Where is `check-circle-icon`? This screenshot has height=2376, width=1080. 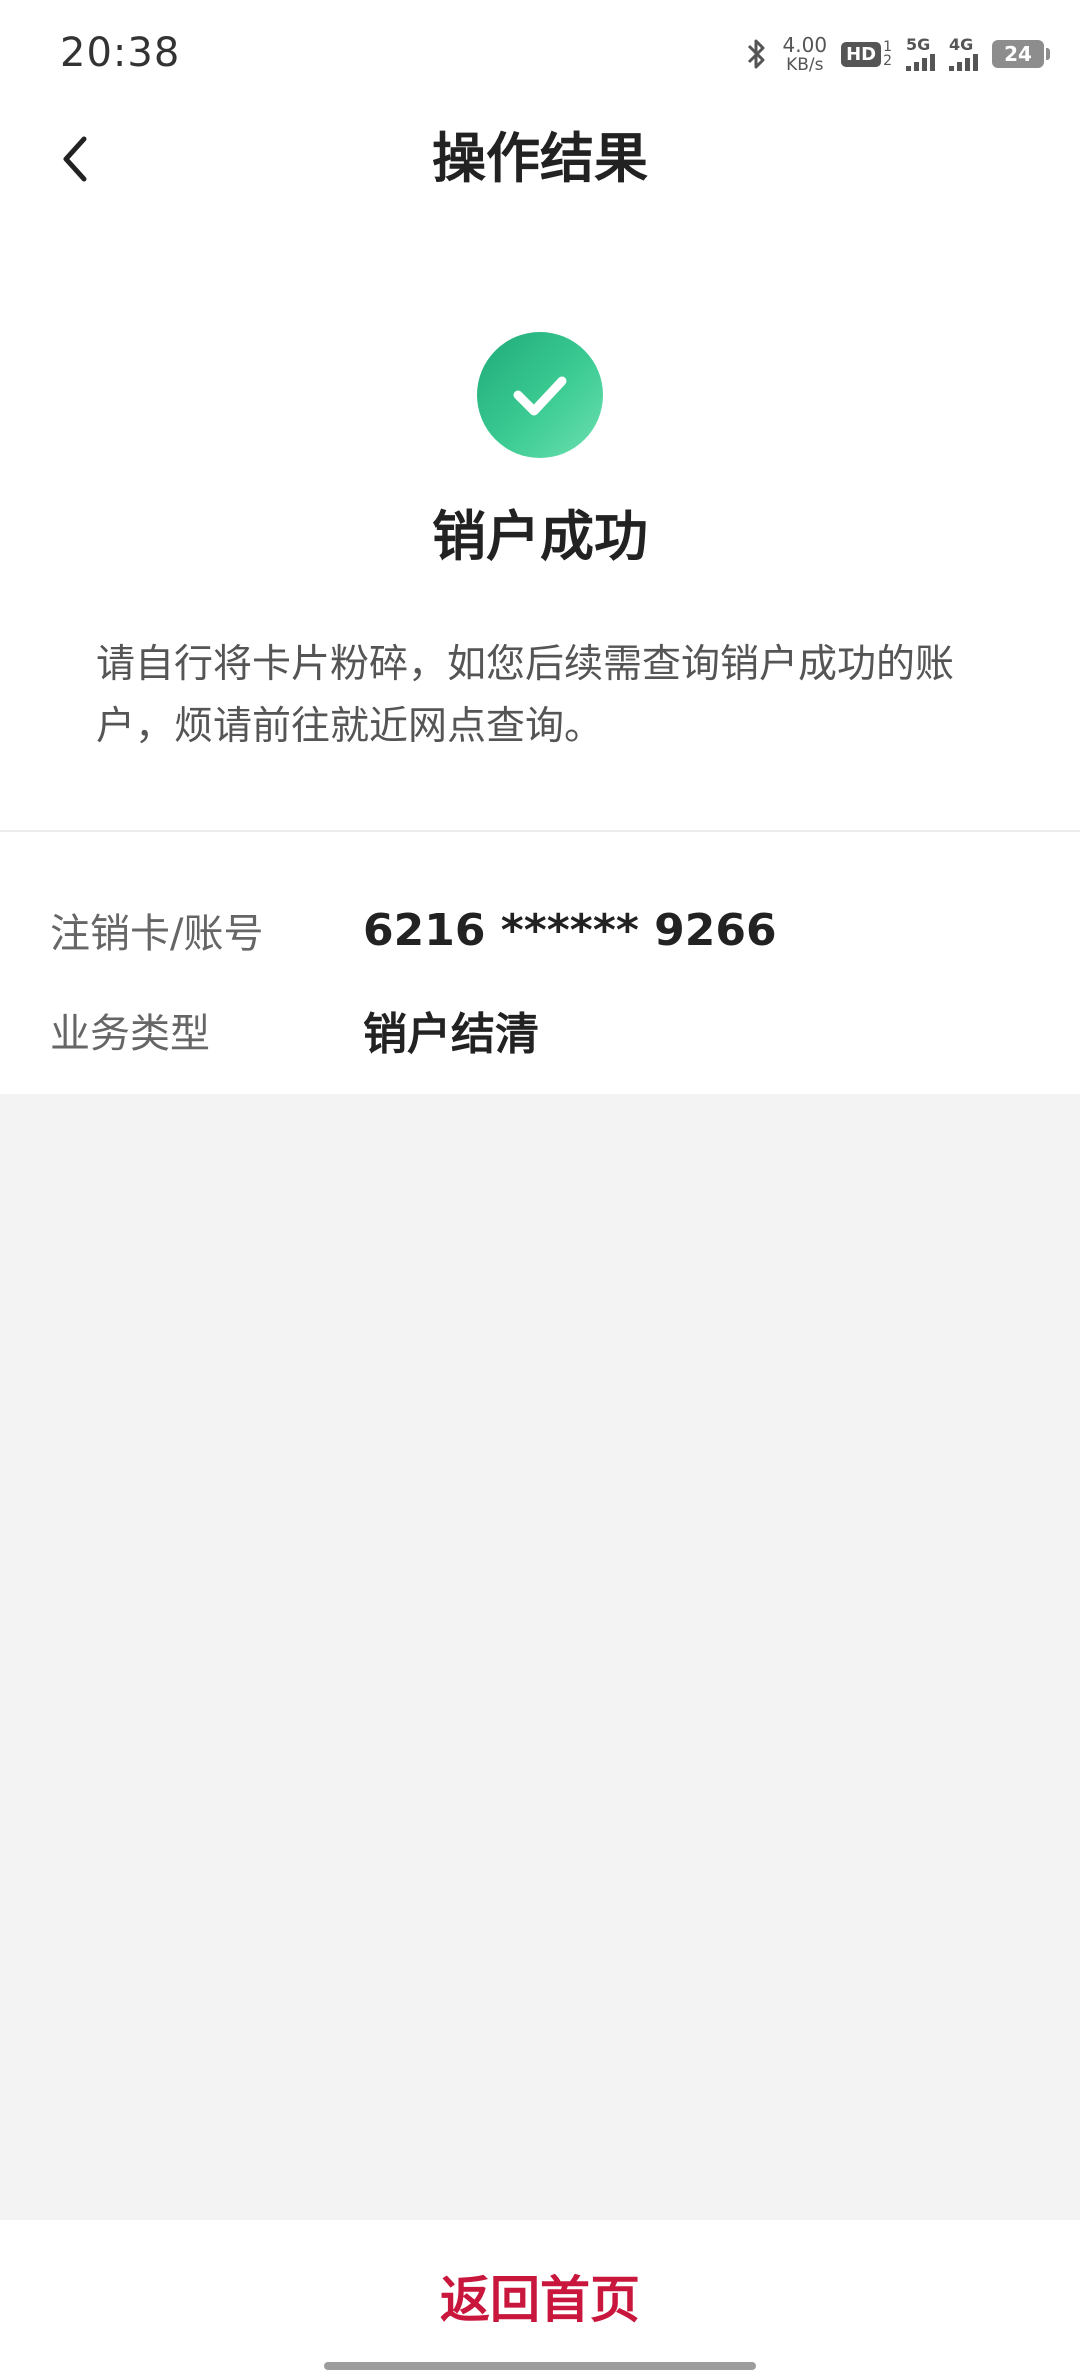 check-circle-icon is located at coordinates (540, 395).